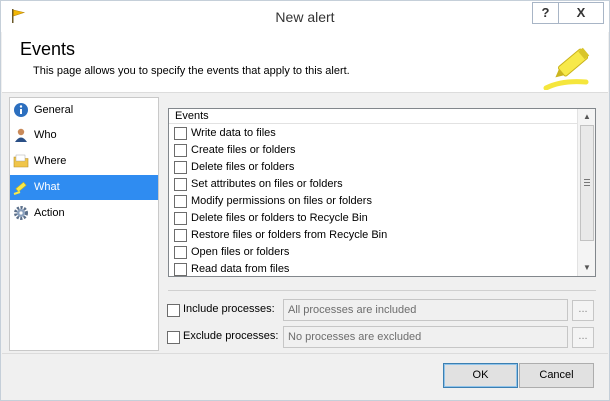 The width and height of the screenshot is (610, 401). Describe the element at coordinates (556, 375) in the screenshot. I see `cancel-button: Cancel` at that location.